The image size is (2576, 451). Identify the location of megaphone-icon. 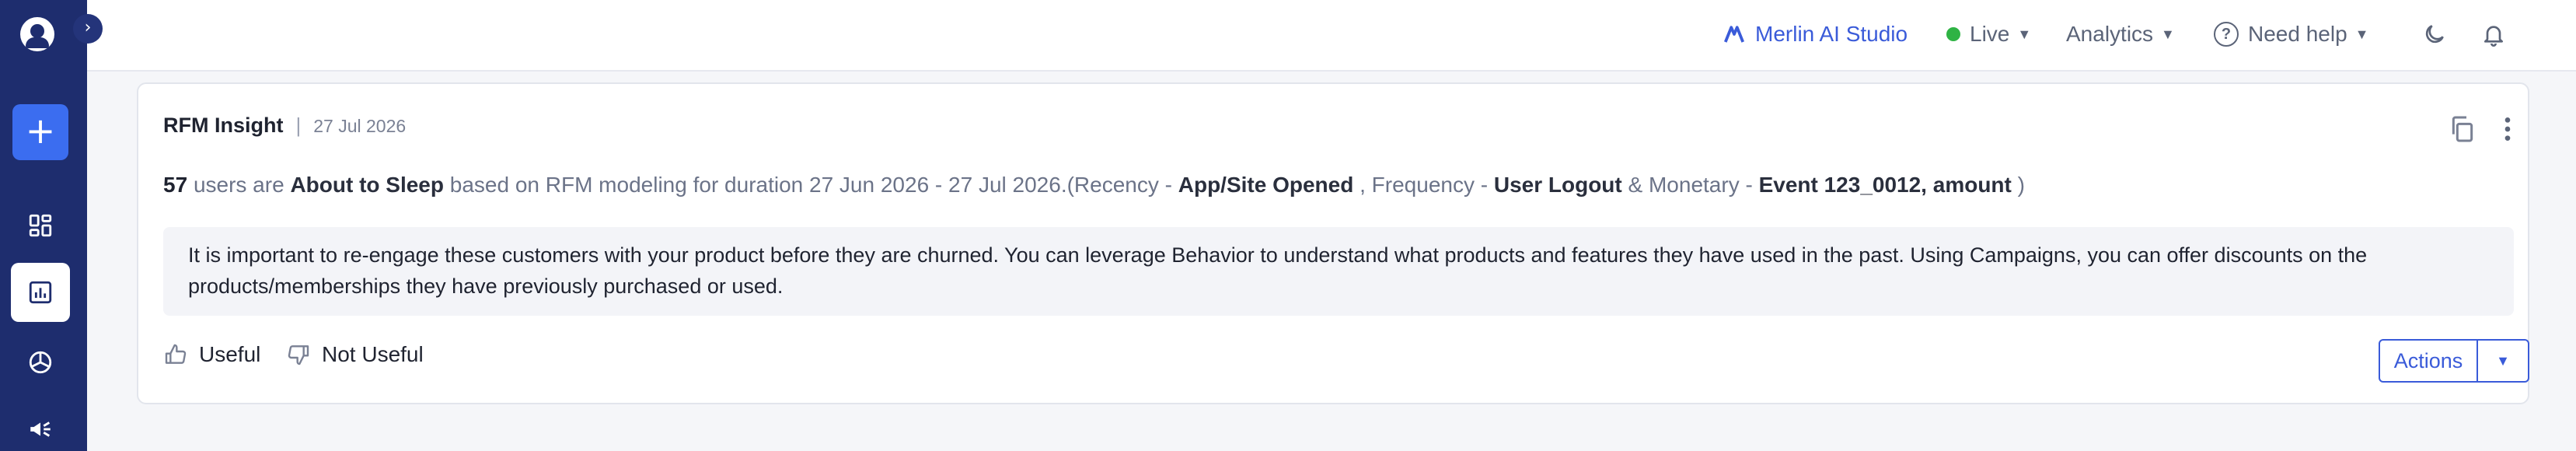
(41, 429).